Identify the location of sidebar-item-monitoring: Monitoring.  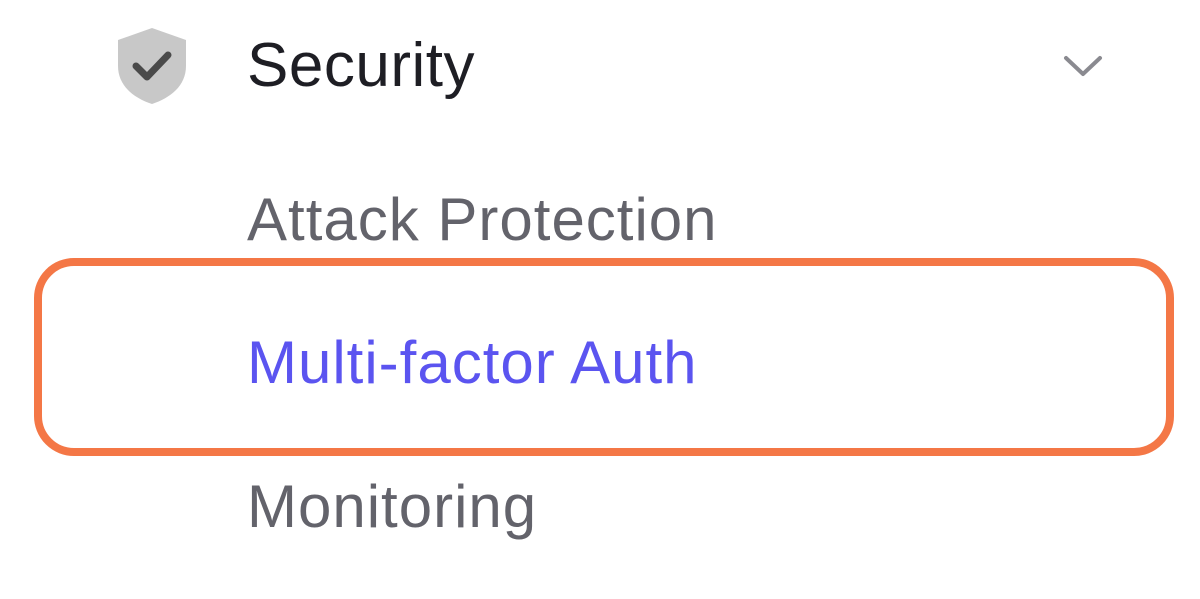
(392, 507).